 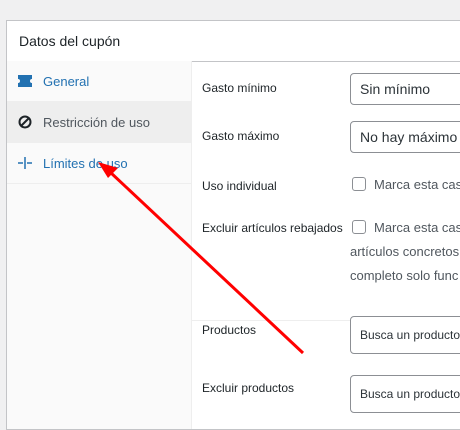 I want to click on tab-general: General, so click(x=99, y=81).